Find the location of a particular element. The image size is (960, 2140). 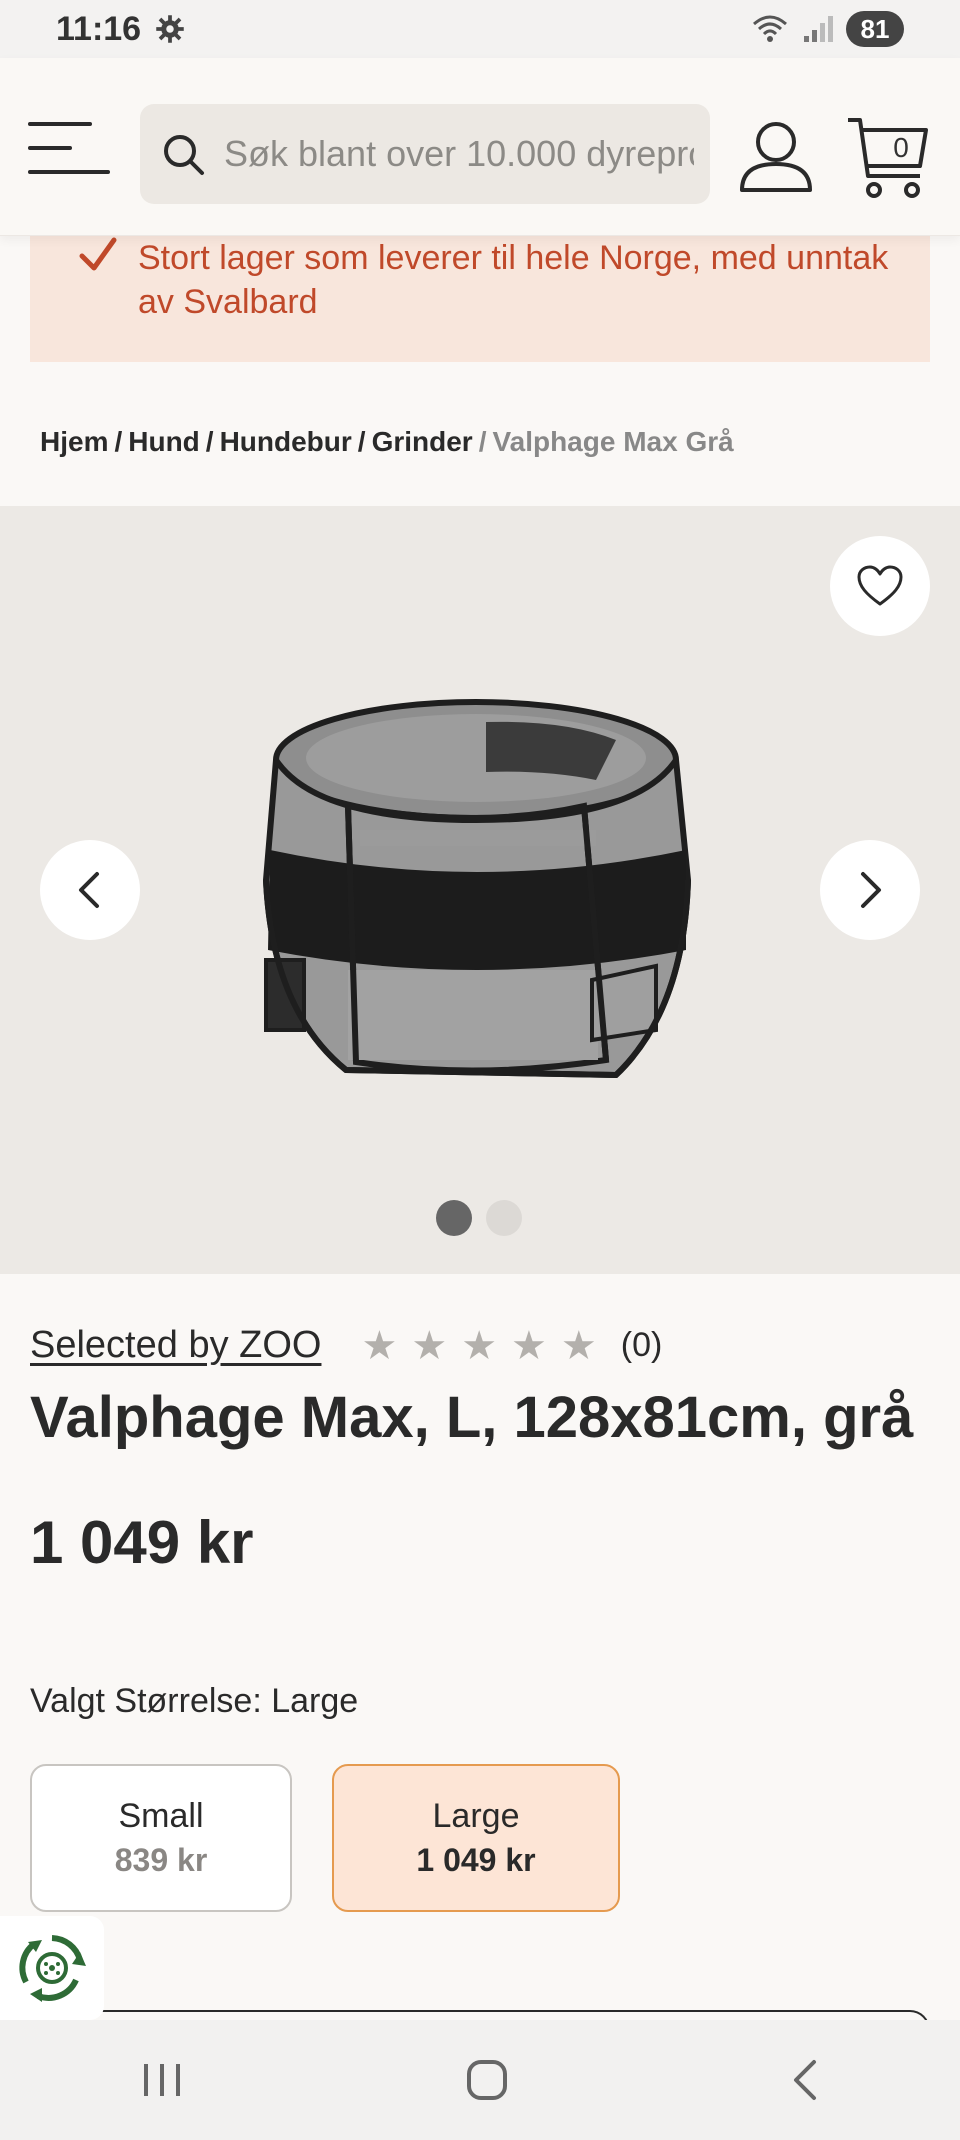

wishlist-button is located at coordinates (880, 586).